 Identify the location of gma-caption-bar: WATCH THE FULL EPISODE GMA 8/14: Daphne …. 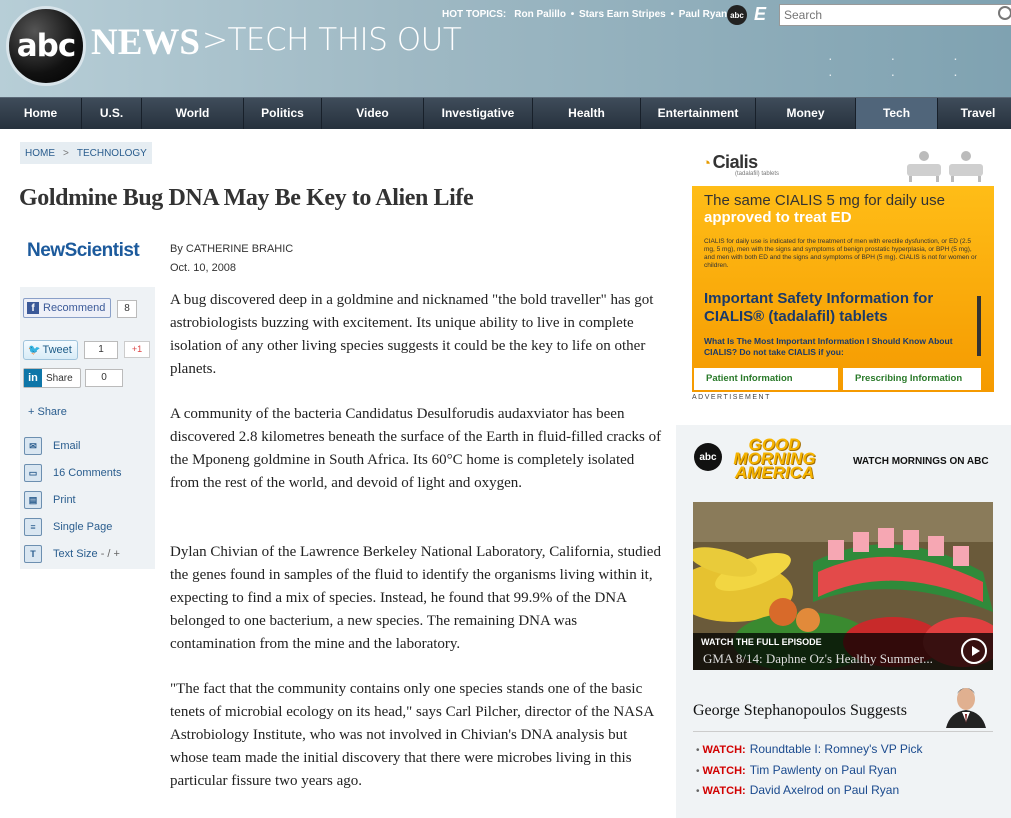
(843, 651).